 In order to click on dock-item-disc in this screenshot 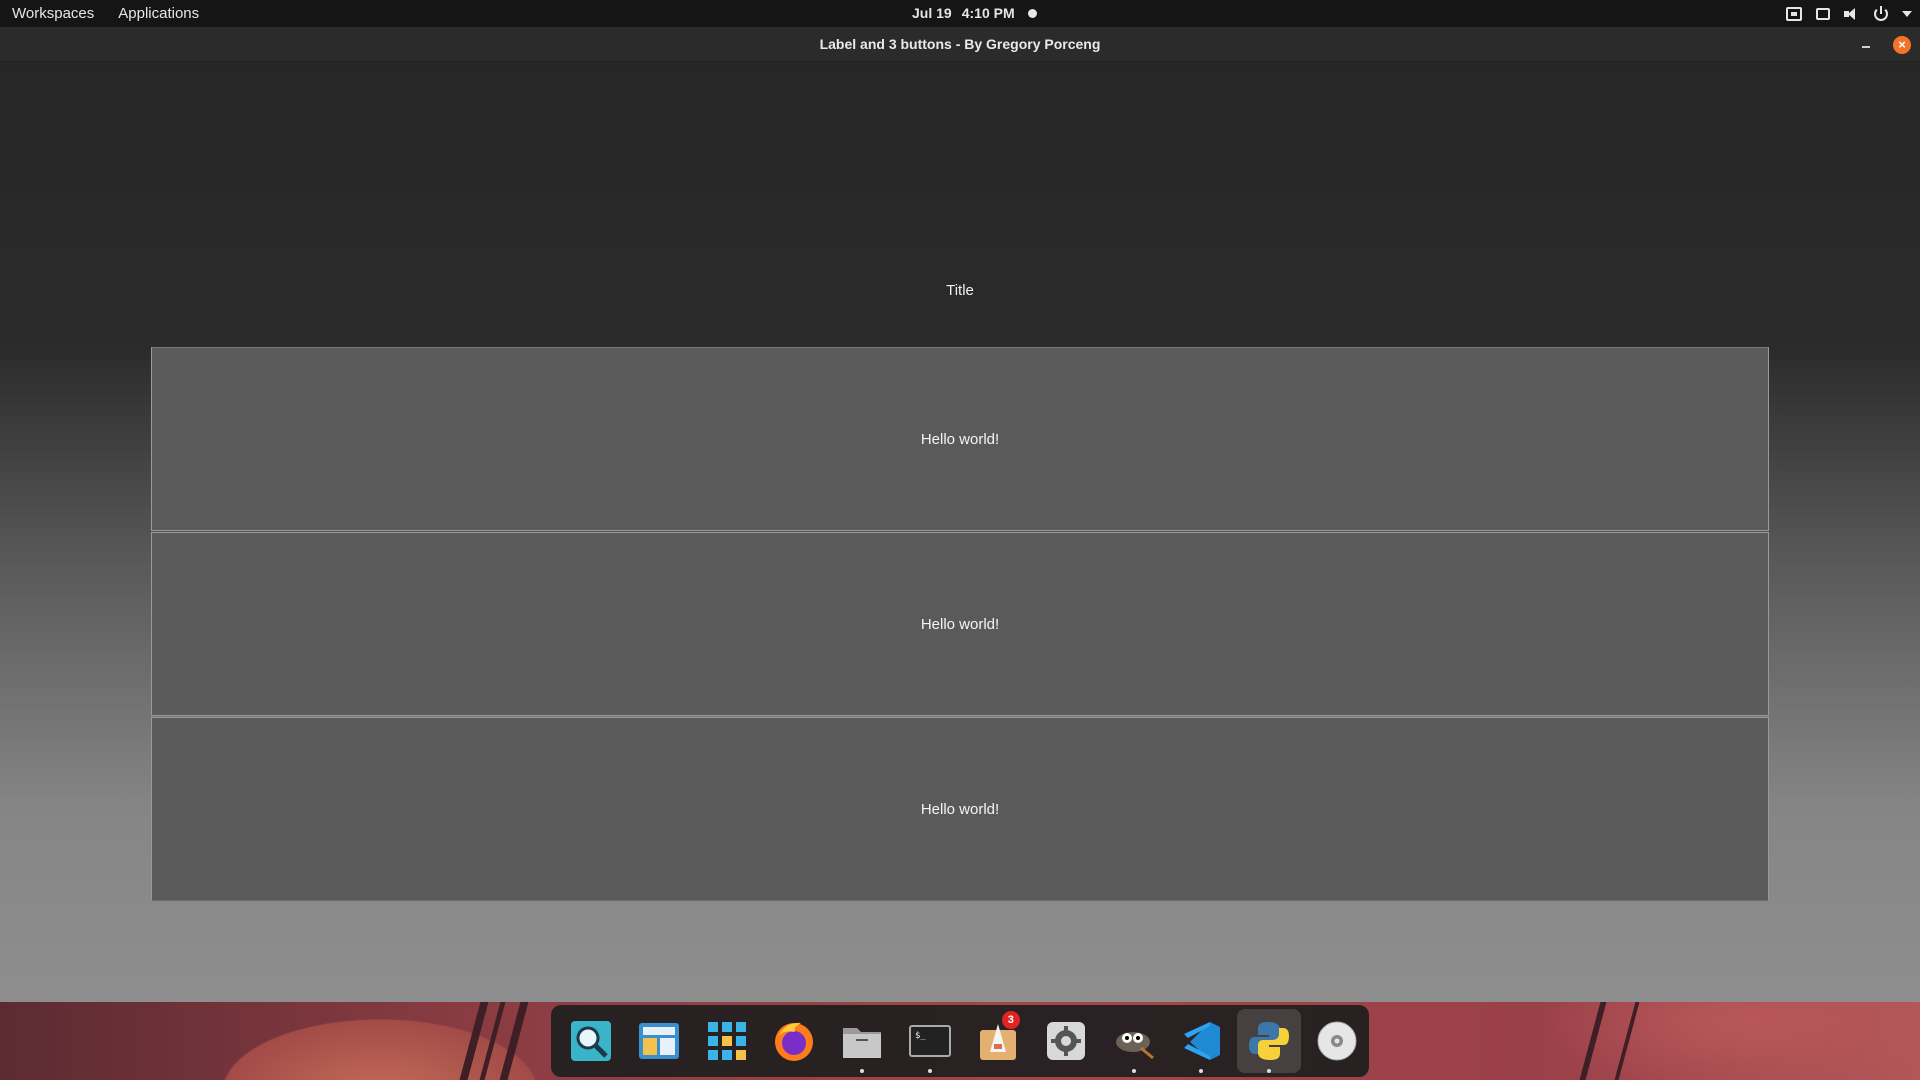, I will do `click(1337, 1041)`.